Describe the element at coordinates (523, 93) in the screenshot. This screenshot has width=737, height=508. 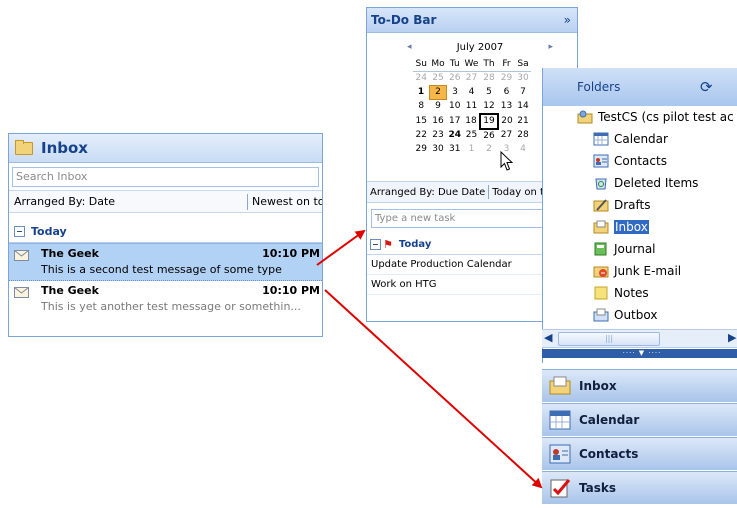
I see `calendar-day: 7` at that location.